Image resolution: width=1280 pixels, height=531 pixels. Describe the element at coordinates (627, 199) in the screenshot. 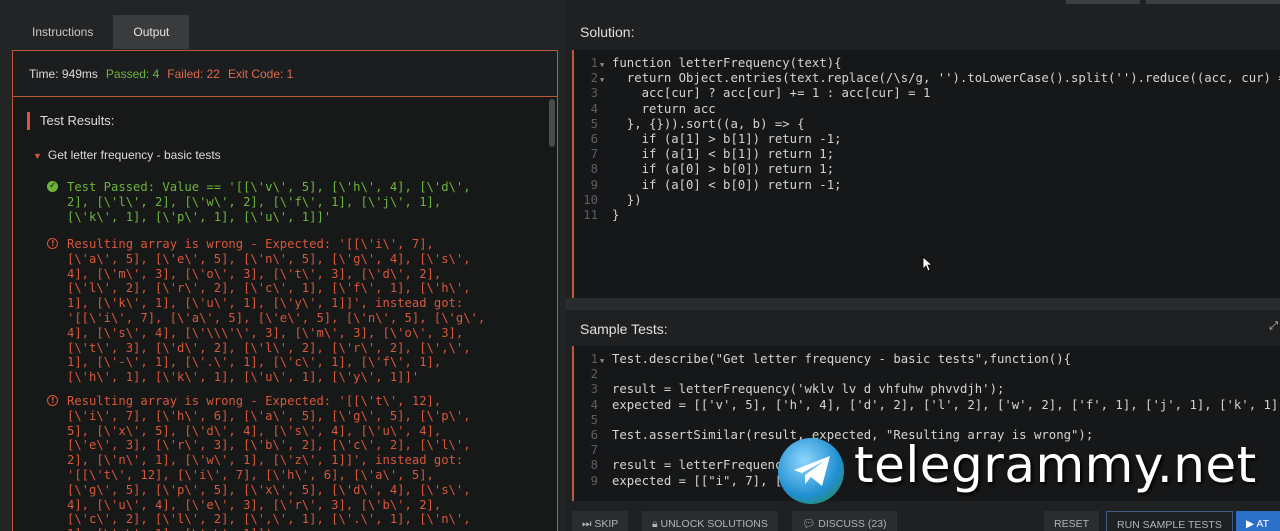

I see `code-text: })` at that location.